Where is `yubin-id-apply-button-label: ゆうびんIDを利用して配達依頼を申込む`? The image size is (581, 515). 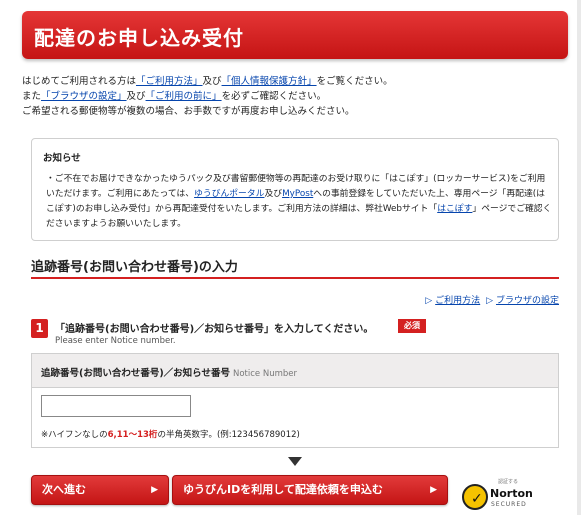
yubin-id-apply-button-label: ゆうびんIDを利用して配達依頼を申込む is located at coordinates (283, 489).